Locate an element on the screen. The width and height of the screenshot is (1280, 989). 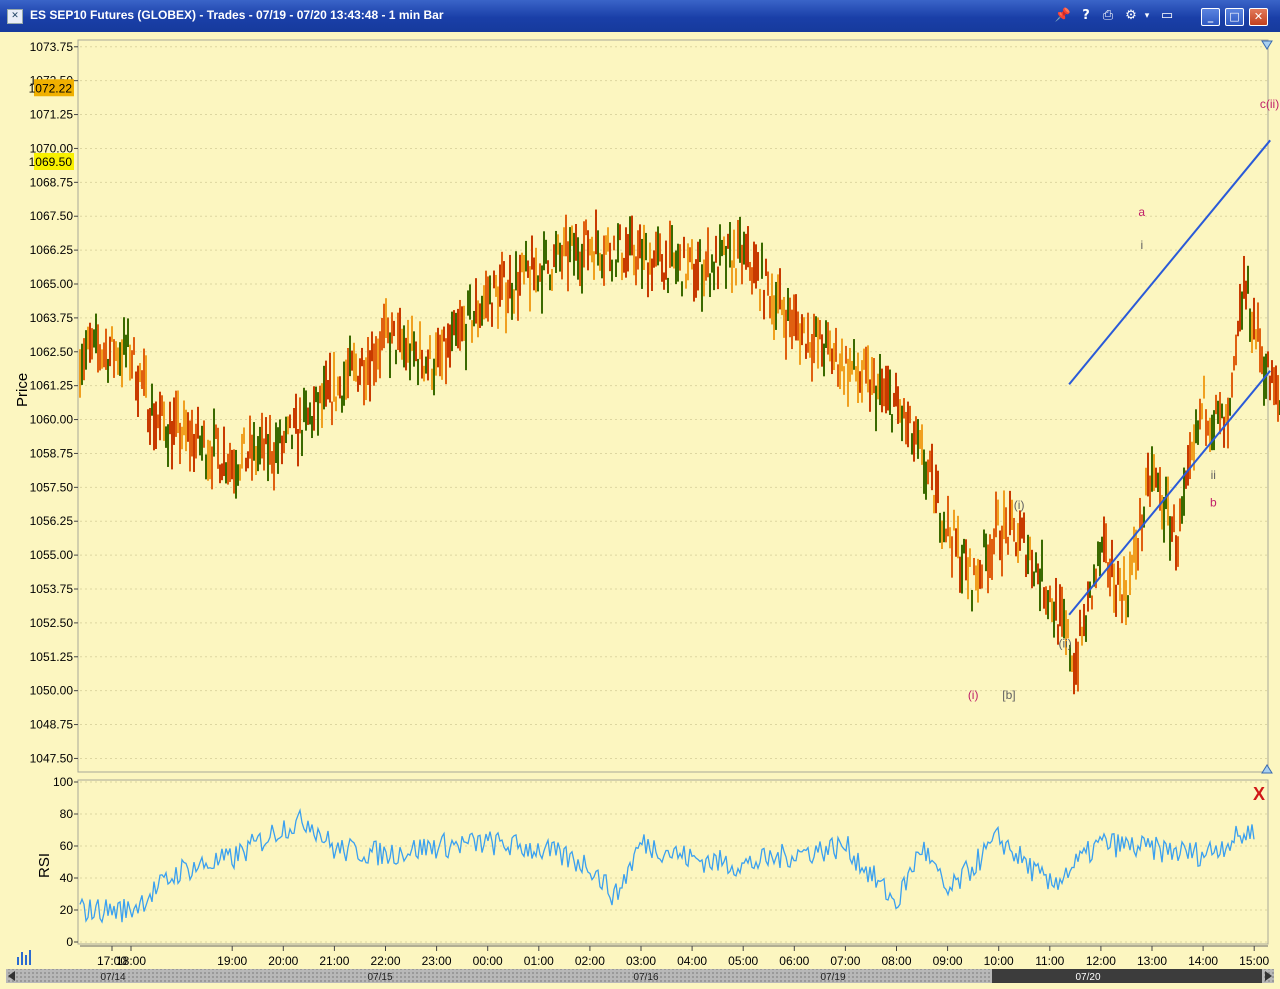
chevron-down-icon: ▾ is located at coordinates (1147, 16).